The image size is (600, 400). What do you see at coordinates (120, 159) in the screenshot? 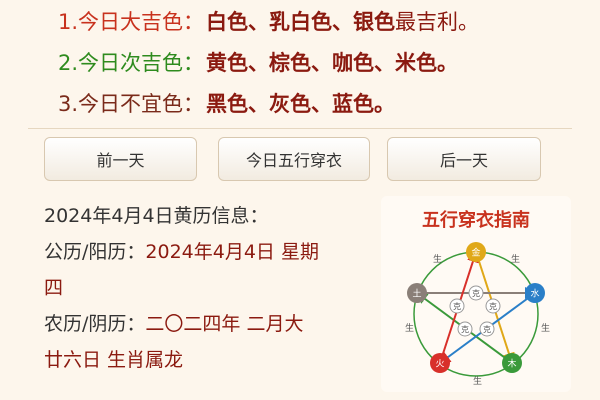
I see `prev-day-button: 前一天` at bounding box center [120, 159].